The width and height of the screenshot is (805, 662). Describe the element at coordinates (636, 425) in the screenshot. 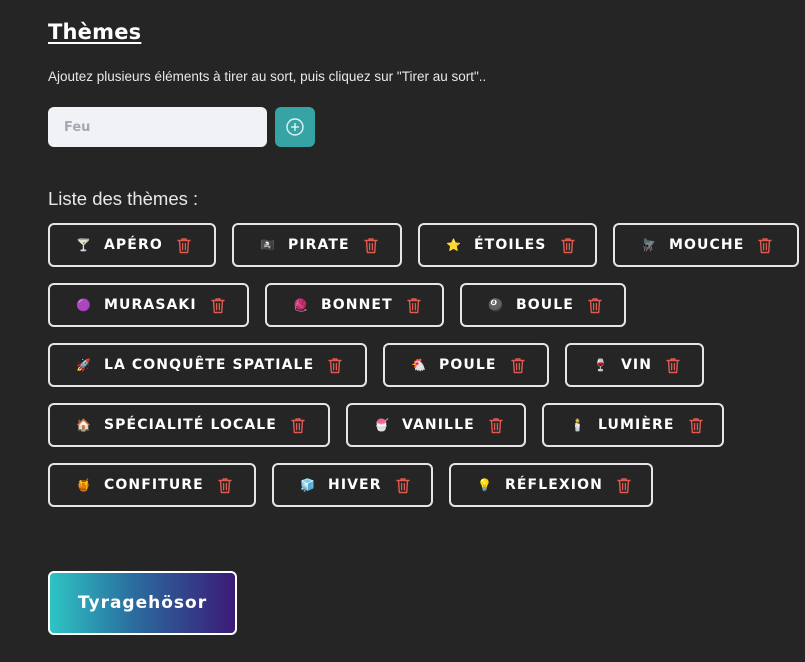

I see `theme-tag-label: LUMIÈRE` at that location.